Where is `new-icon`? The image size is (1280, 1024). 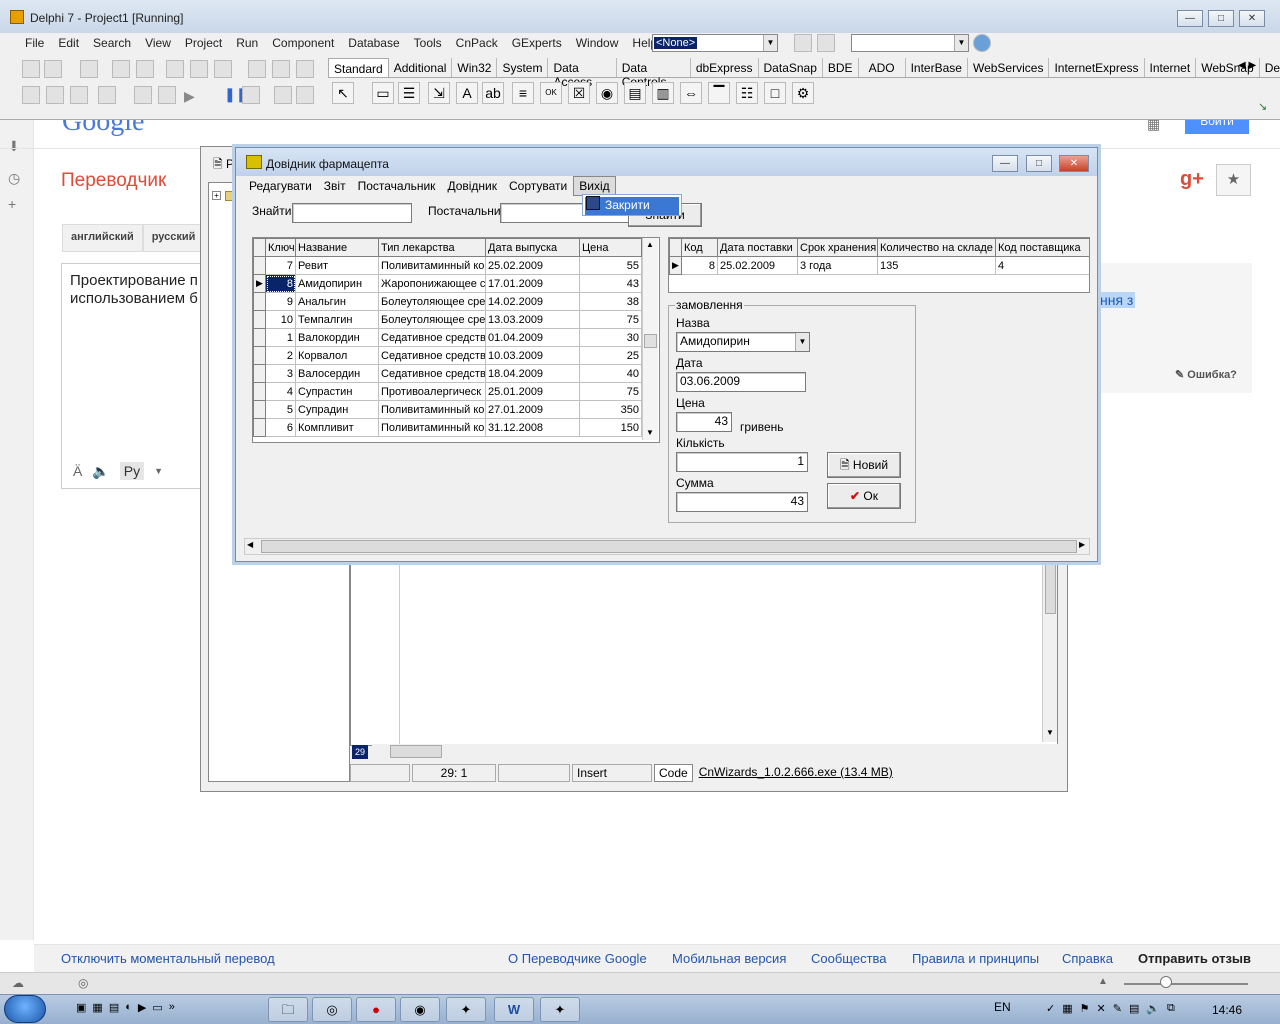 new-icon is located at coordinates (31, 69).